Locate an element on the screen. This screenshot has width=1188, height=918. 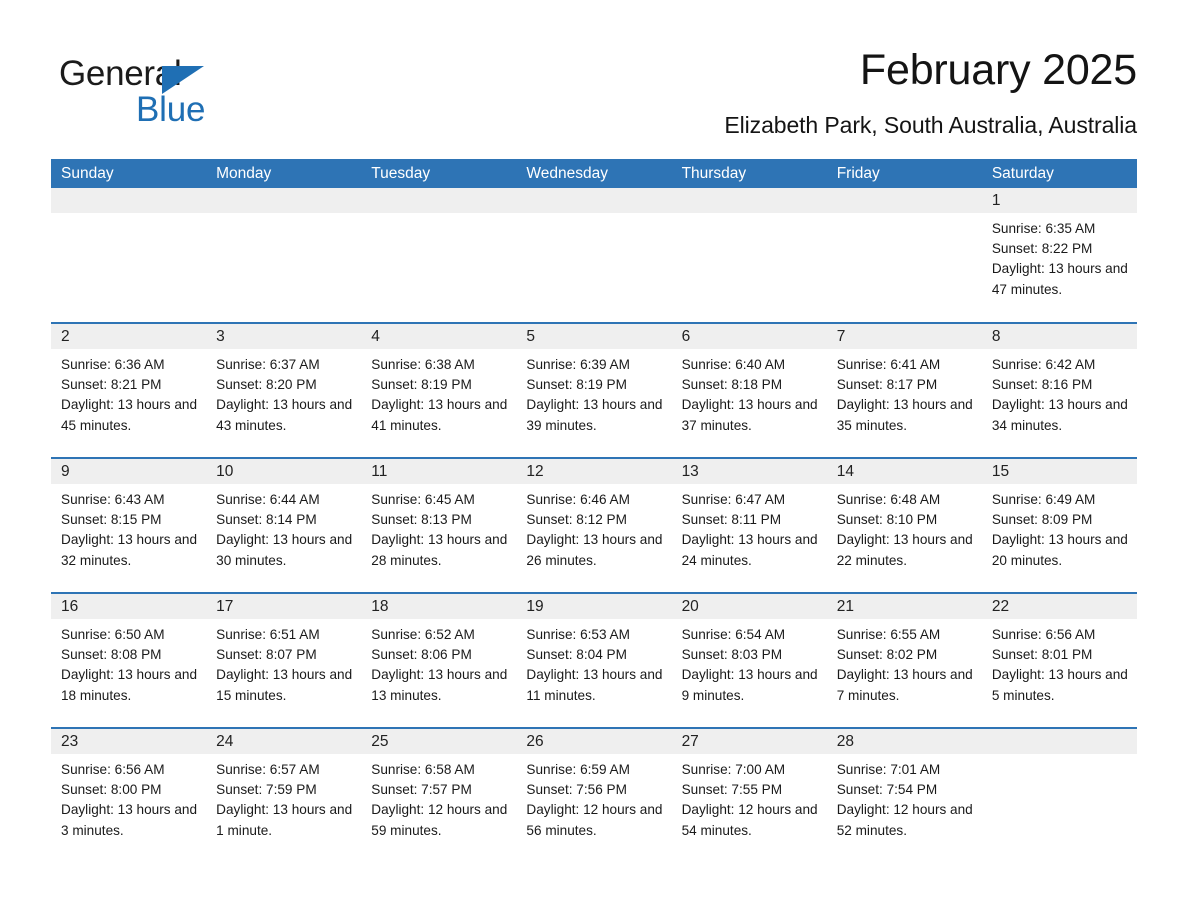
sunrise-text: Sunrise: 6:40 AM is located at coordinates (733, 364).